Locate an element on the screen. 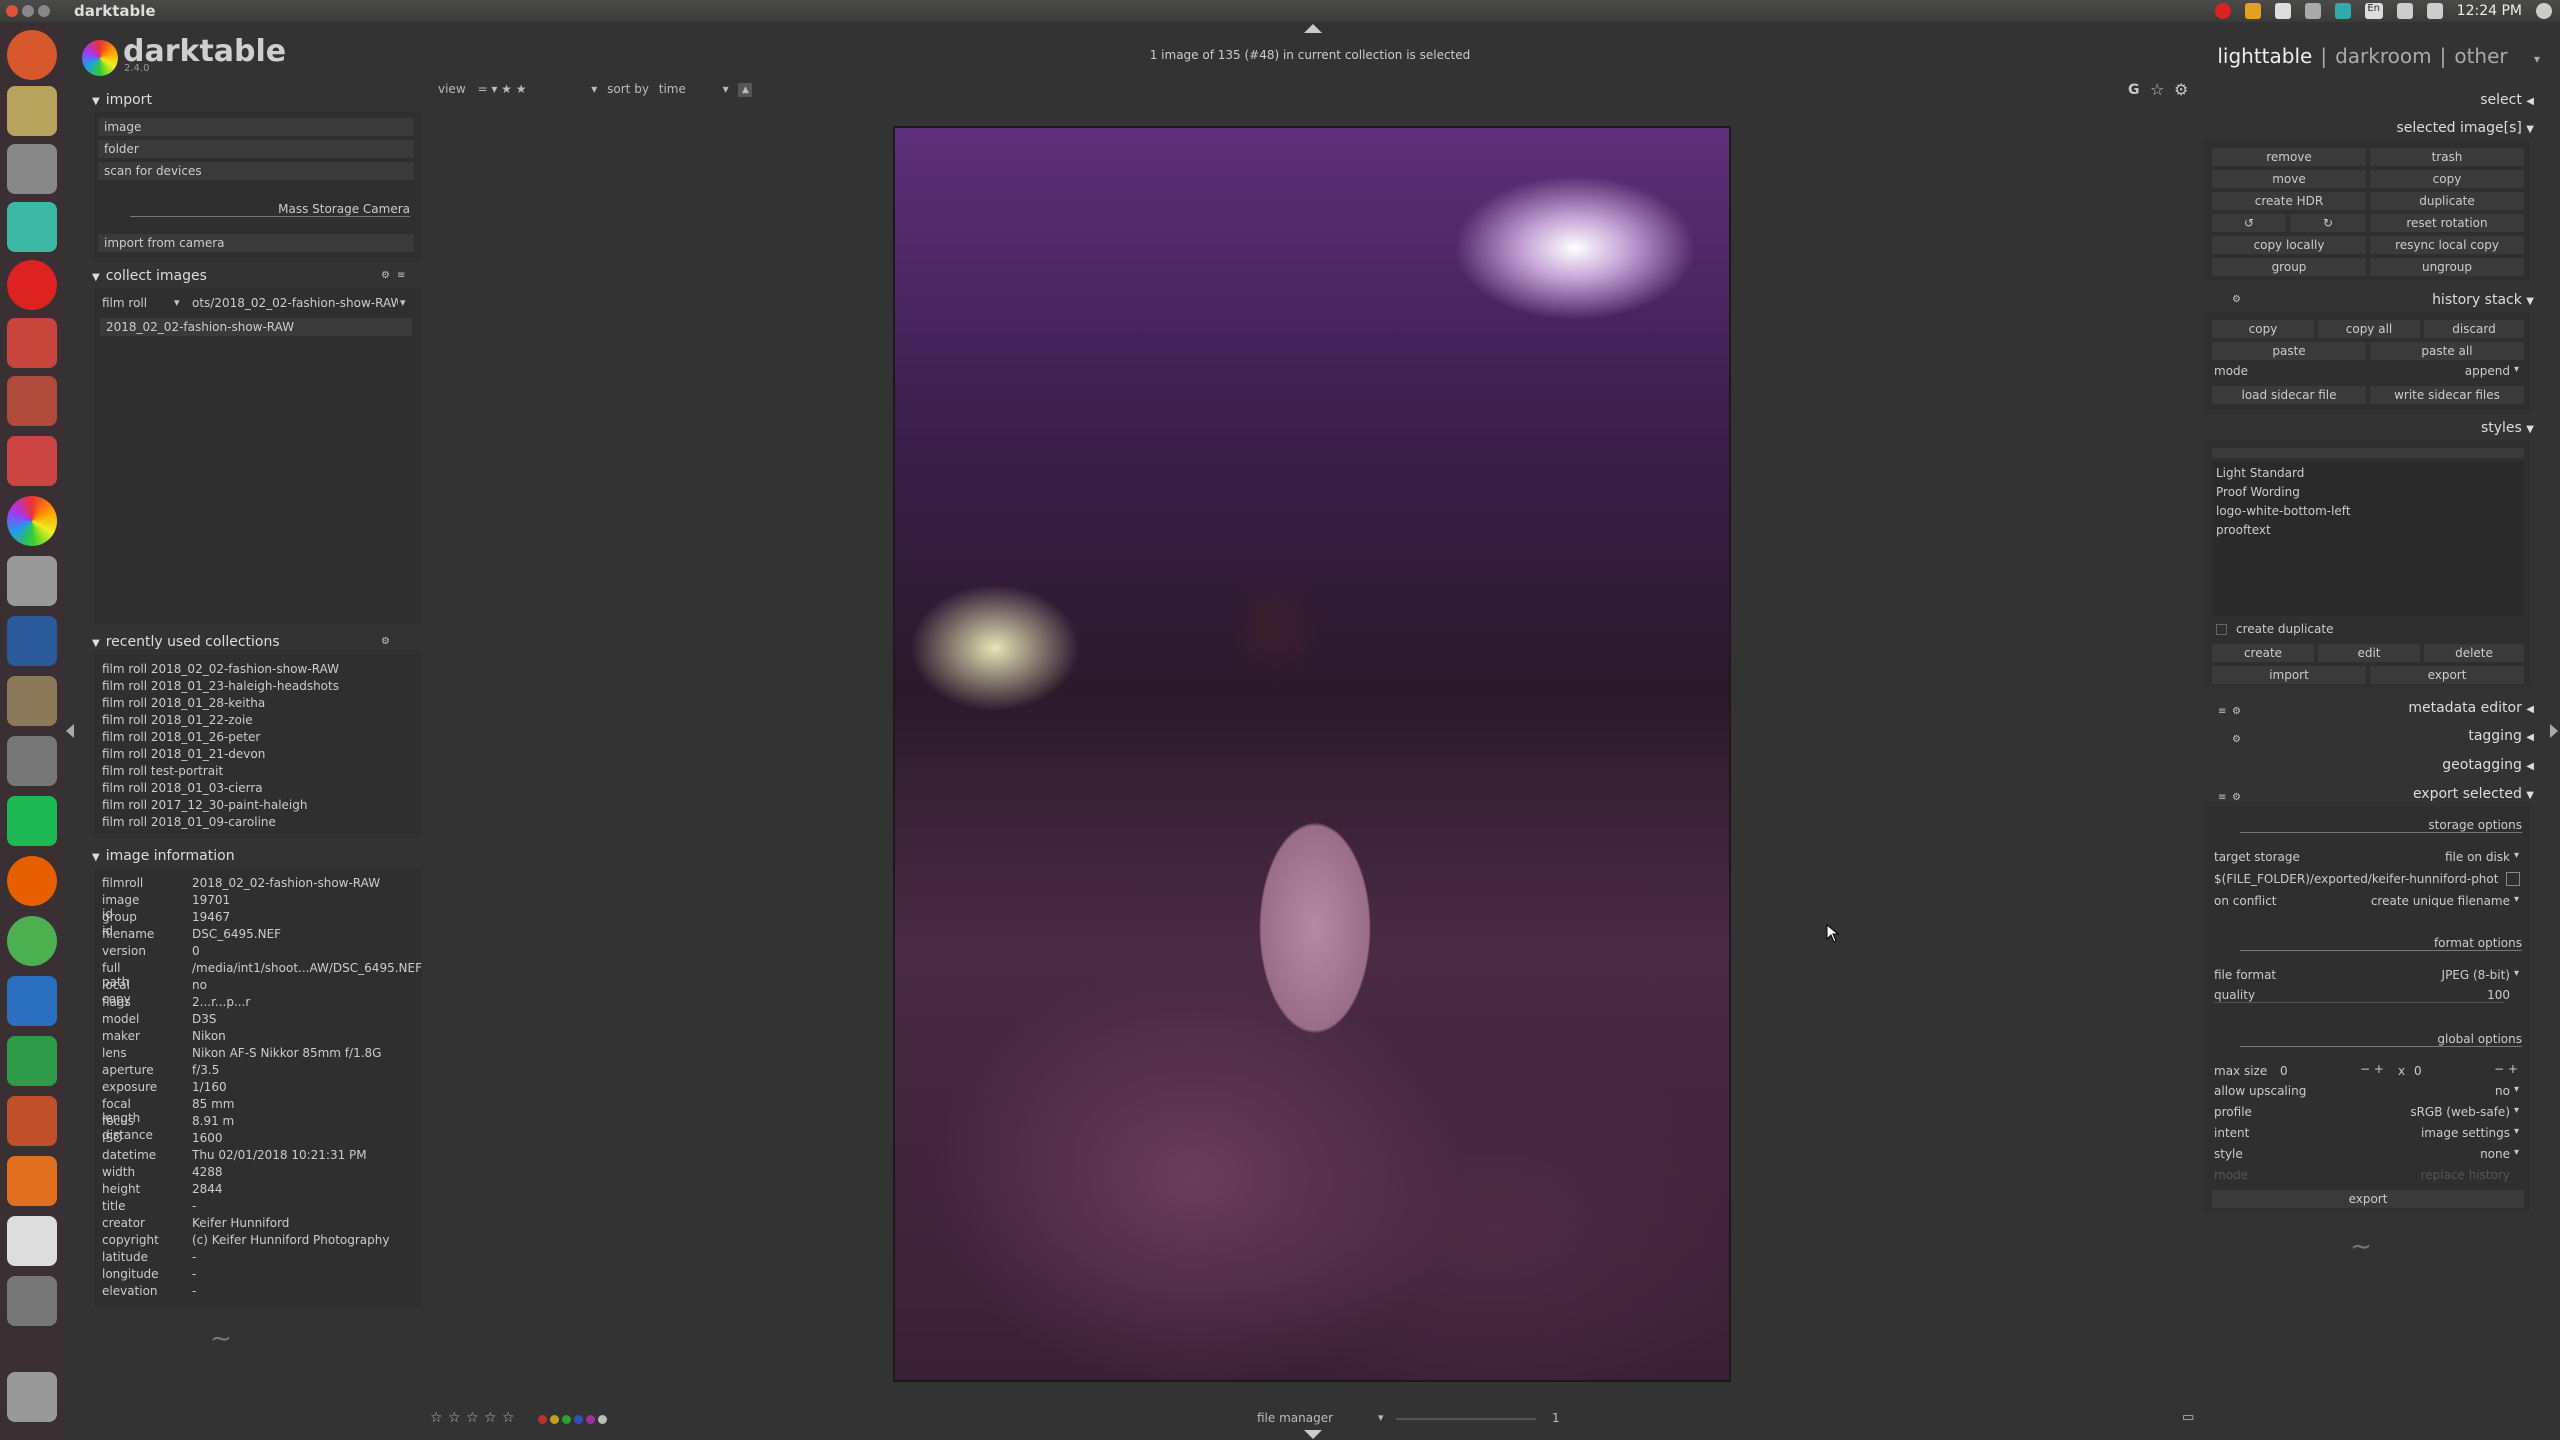 The width and height of the screenshot is (2560, 1440). drive-icon is located at coordinates (32, 1301).